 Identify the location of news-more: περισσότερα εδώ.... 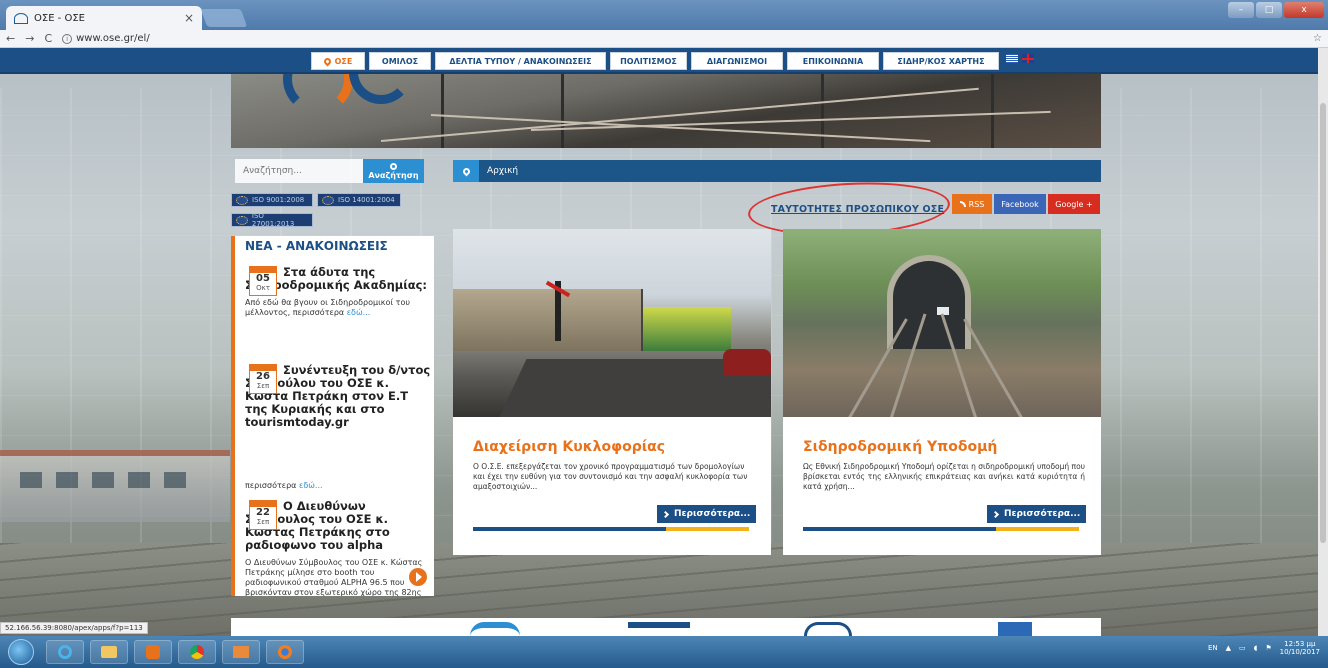
(284, 485).